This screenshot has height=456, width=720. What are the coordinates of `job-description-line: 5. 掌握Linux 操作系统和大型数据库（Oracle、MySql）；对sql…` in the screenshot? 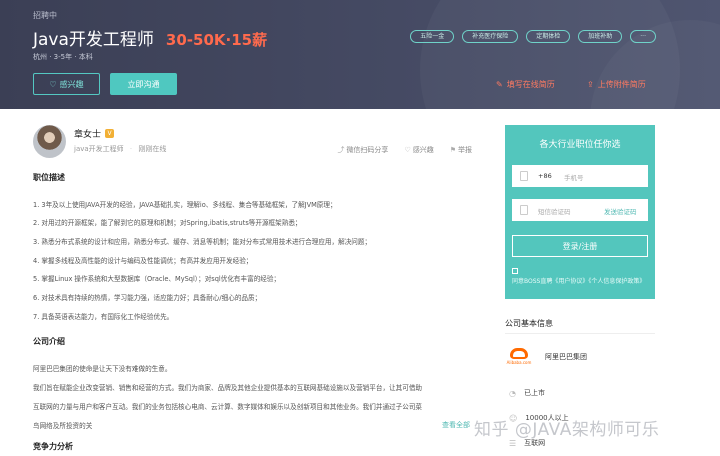 It's located at (157, 279).